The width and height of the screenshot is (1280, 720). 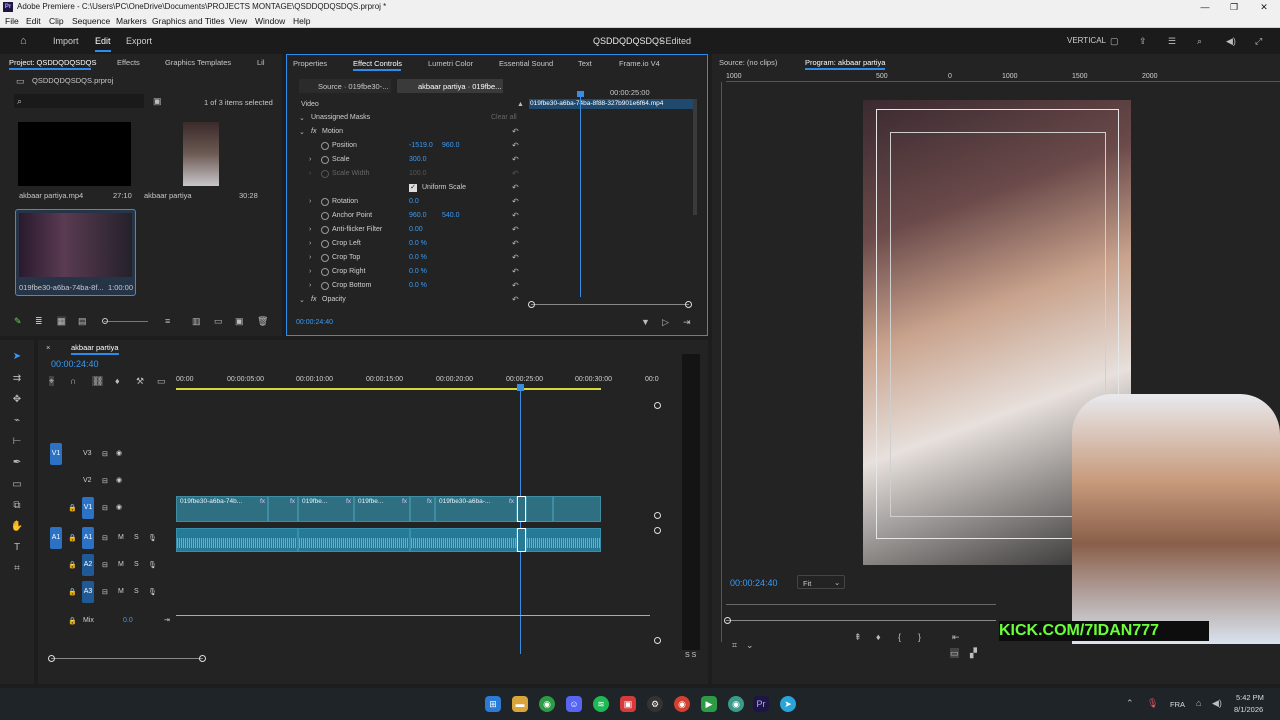 I want to click on antiflicker-value: 0.00, so click(x=416, y=229).